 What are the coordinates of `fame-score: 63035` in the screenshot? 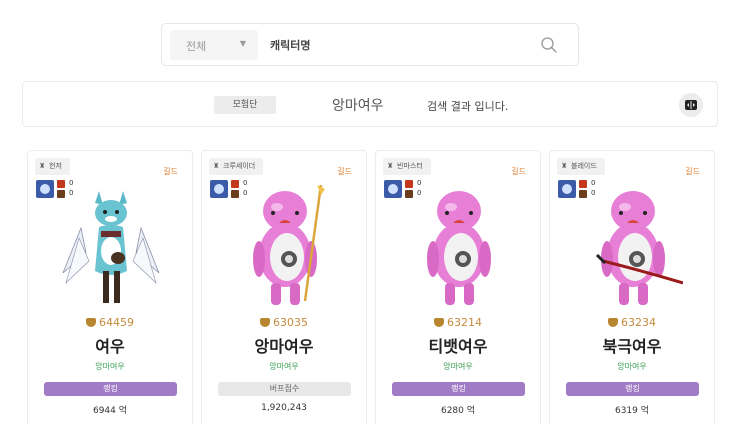 It's located at (284, 322).